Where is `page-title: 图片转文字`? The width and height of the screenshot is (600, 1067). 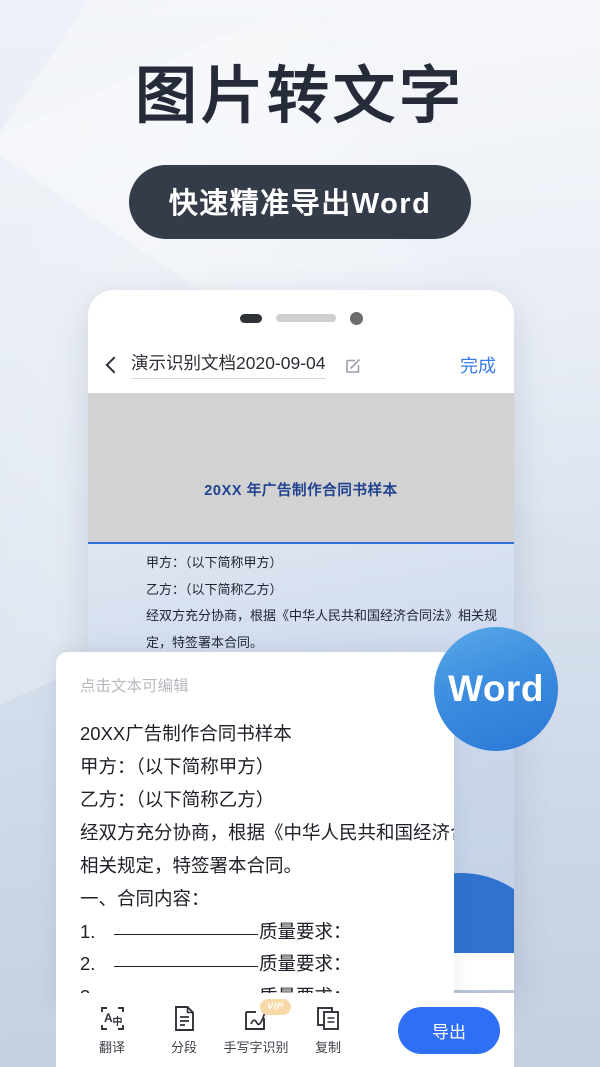 page-title: 图片转文字 is located at coordinates (299, 96).